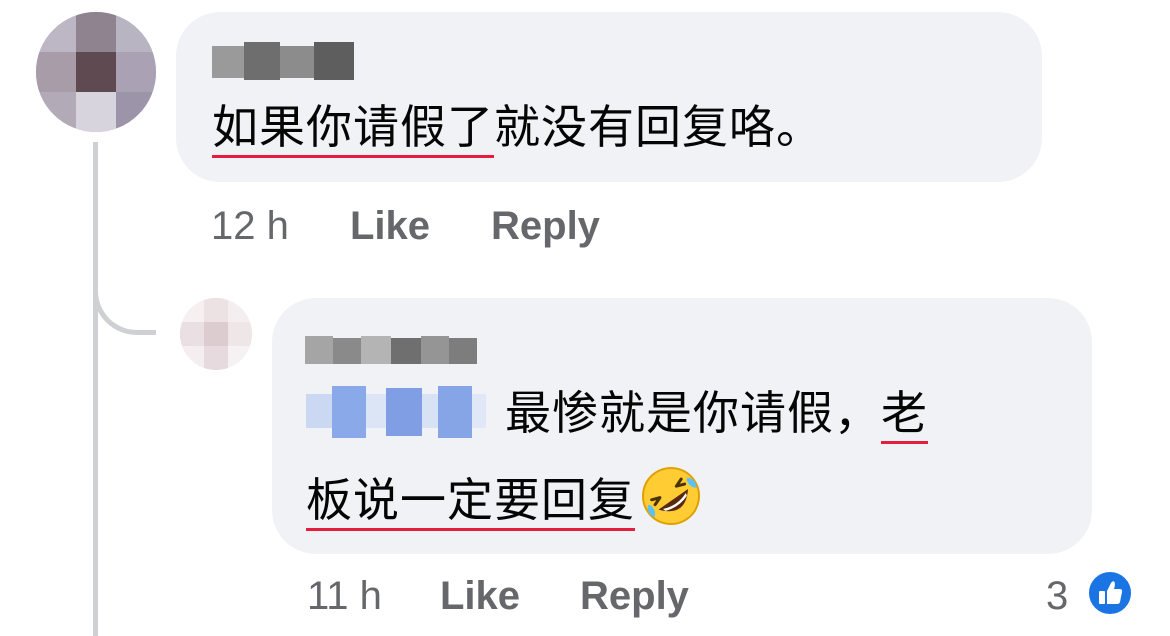  I want to click on comment-text-rest: 就没有回复咯。, so click(658, 127).